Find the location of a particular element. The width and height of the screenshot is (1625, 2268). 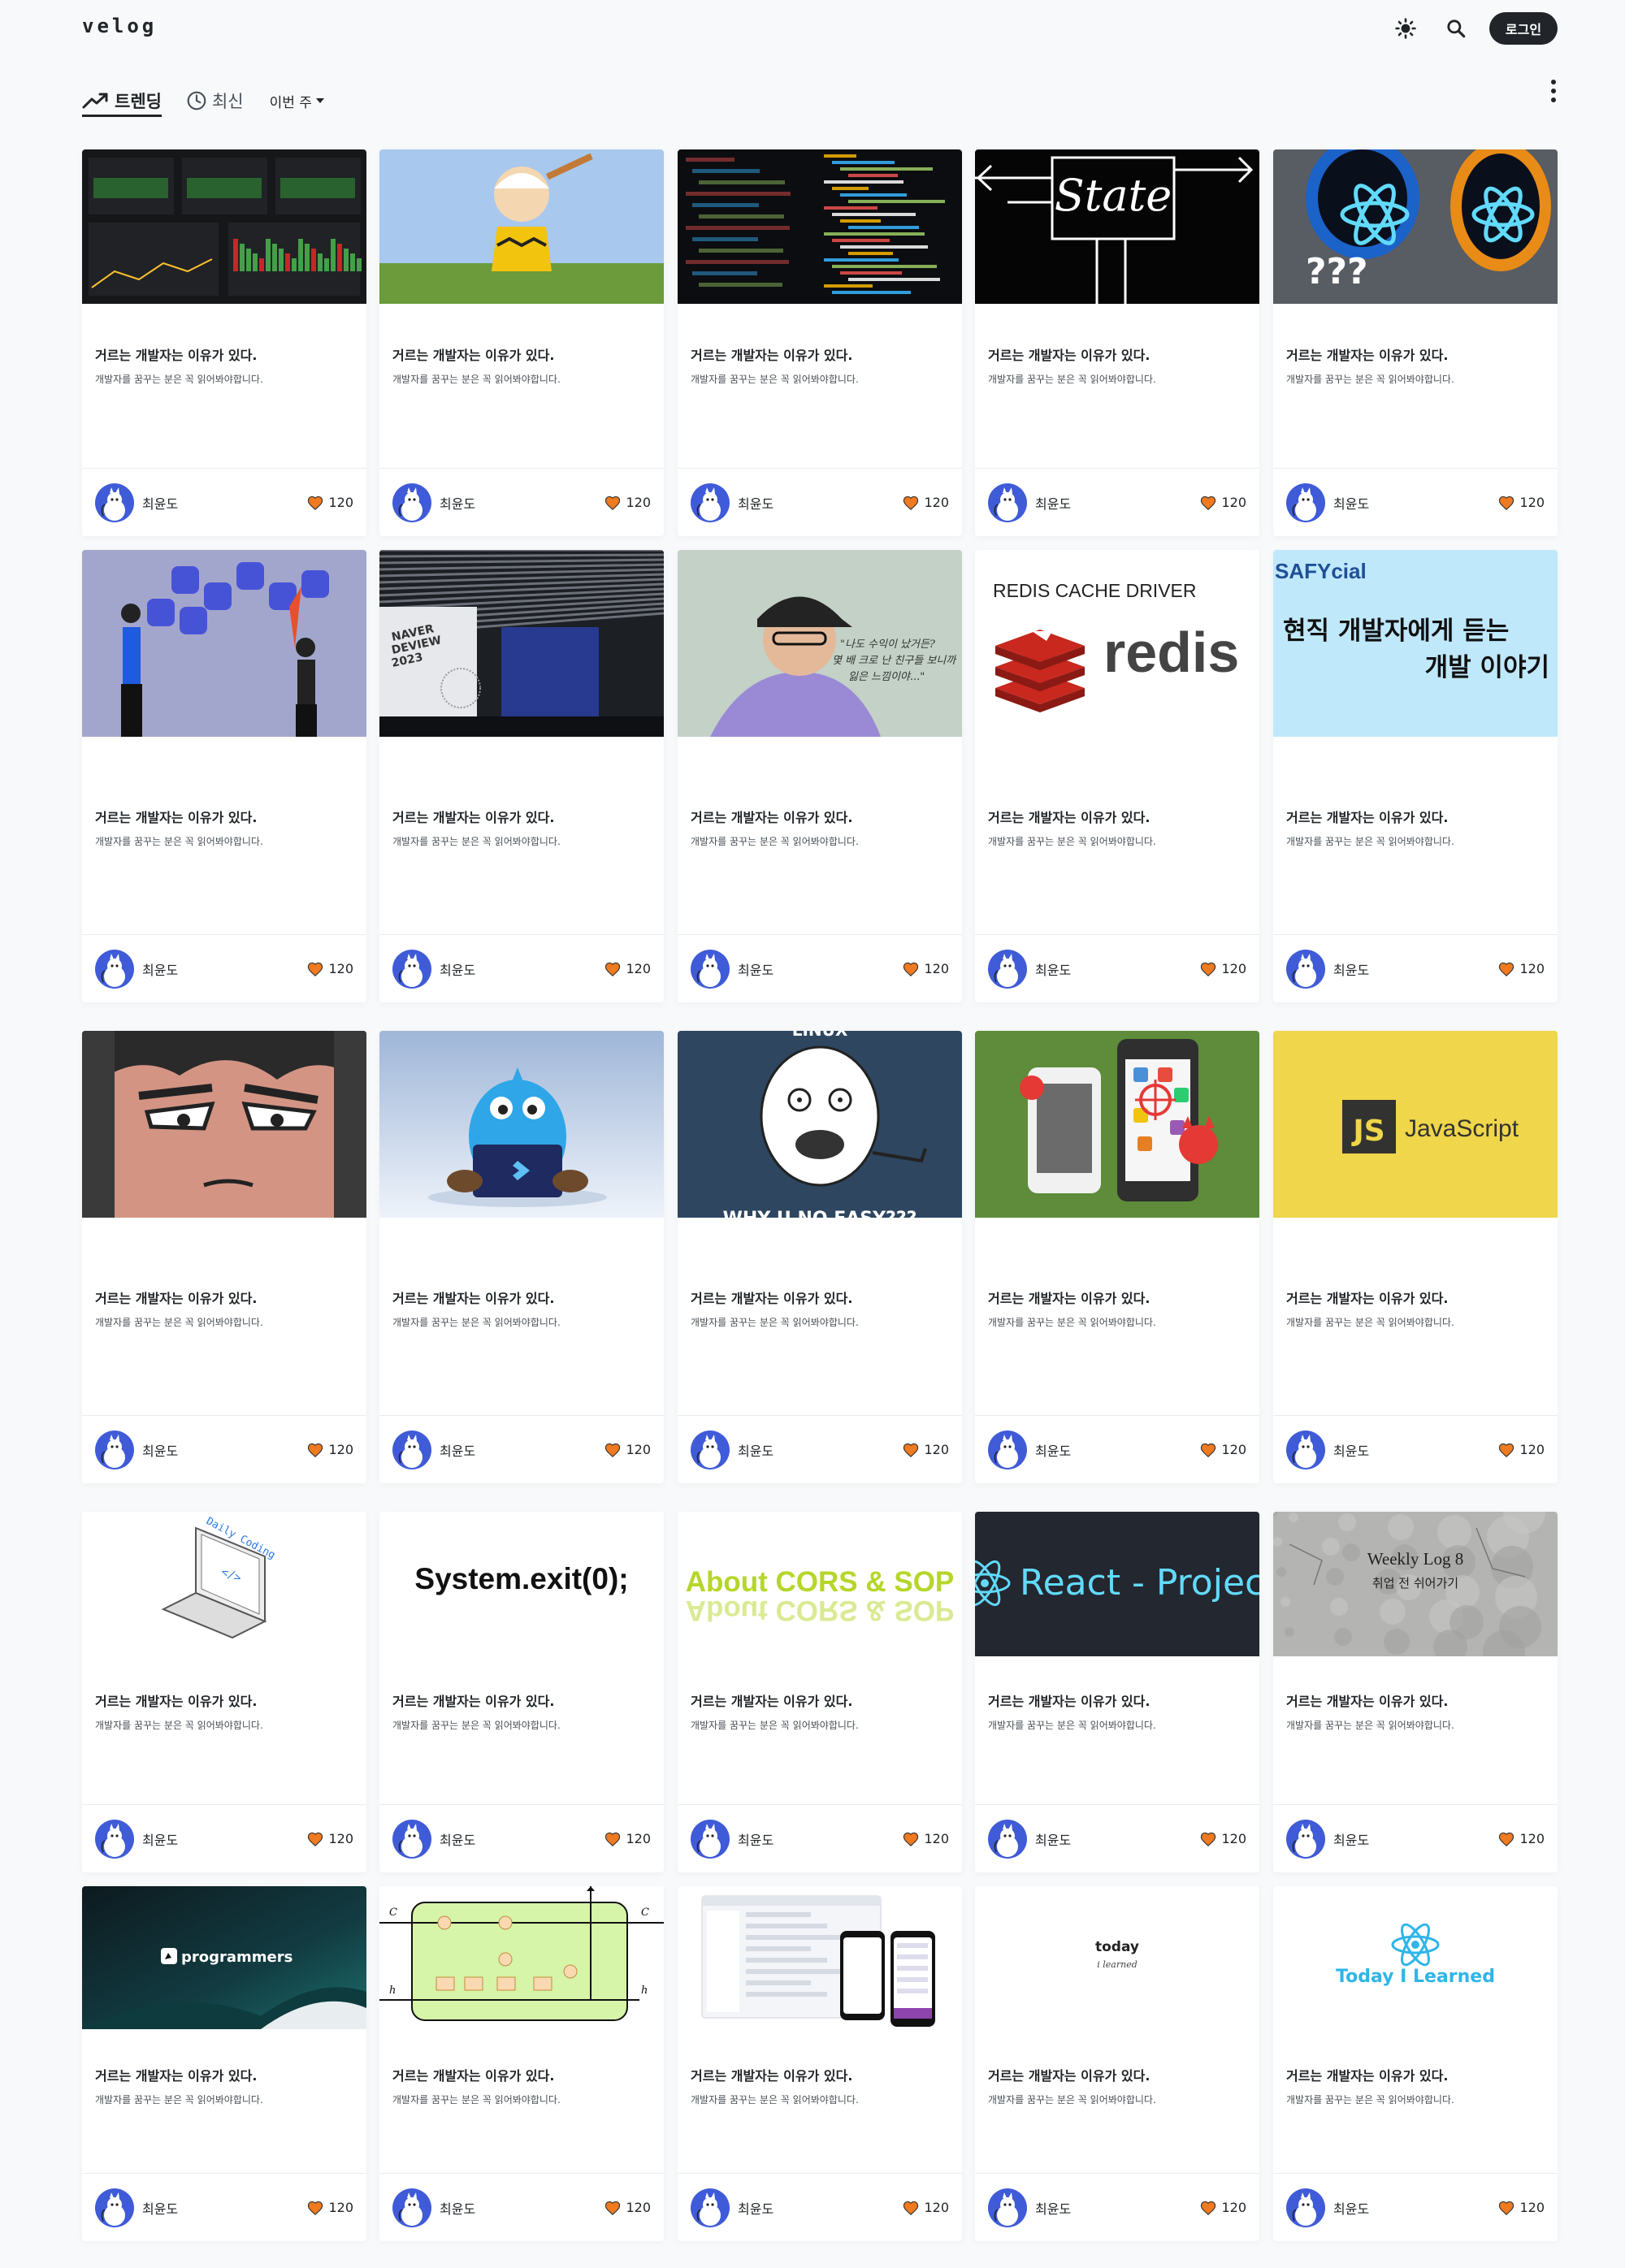

more-options-button is located at coordinates (1553, 91).